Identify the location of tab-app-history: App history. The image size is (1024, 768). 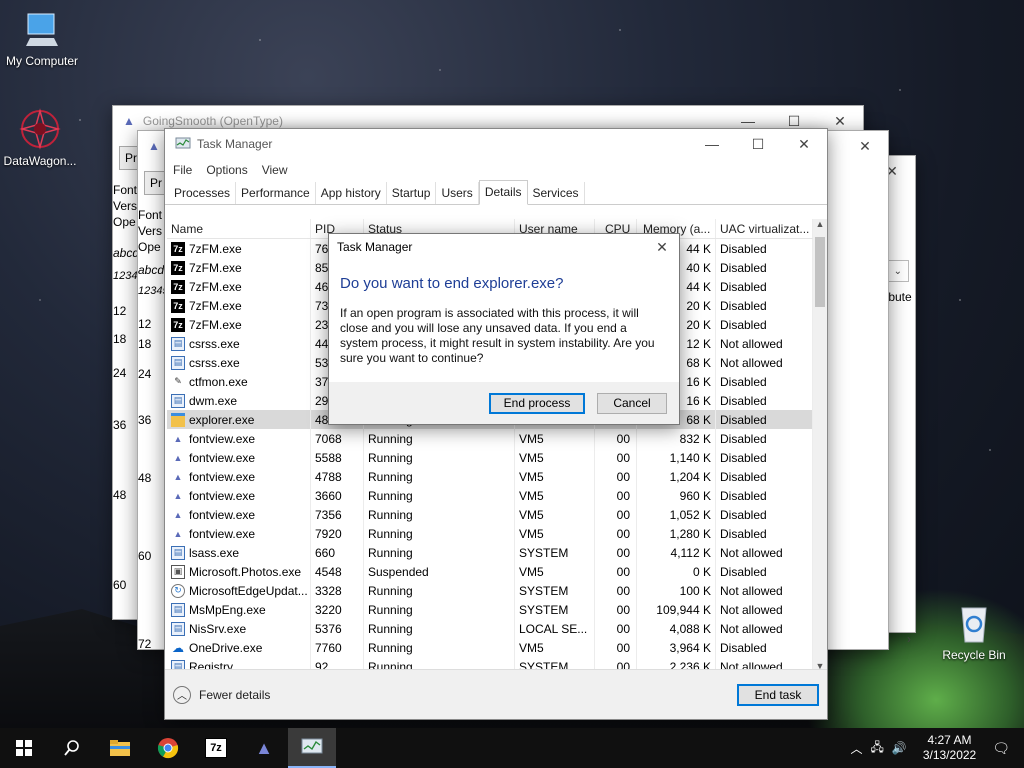
(351, 193).